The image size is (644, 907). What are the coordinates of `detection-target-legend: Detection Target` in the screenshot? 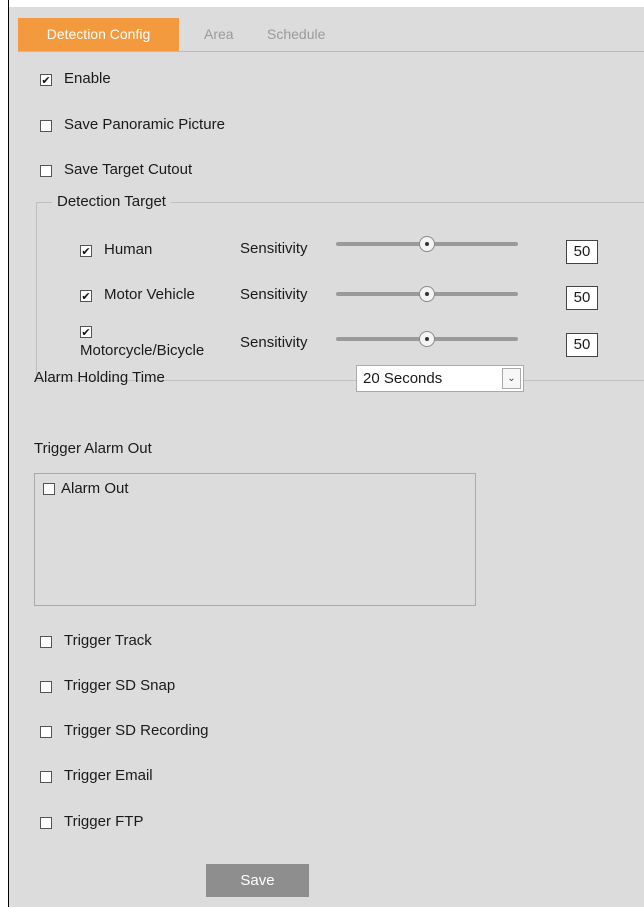 It's located at (111, 201).